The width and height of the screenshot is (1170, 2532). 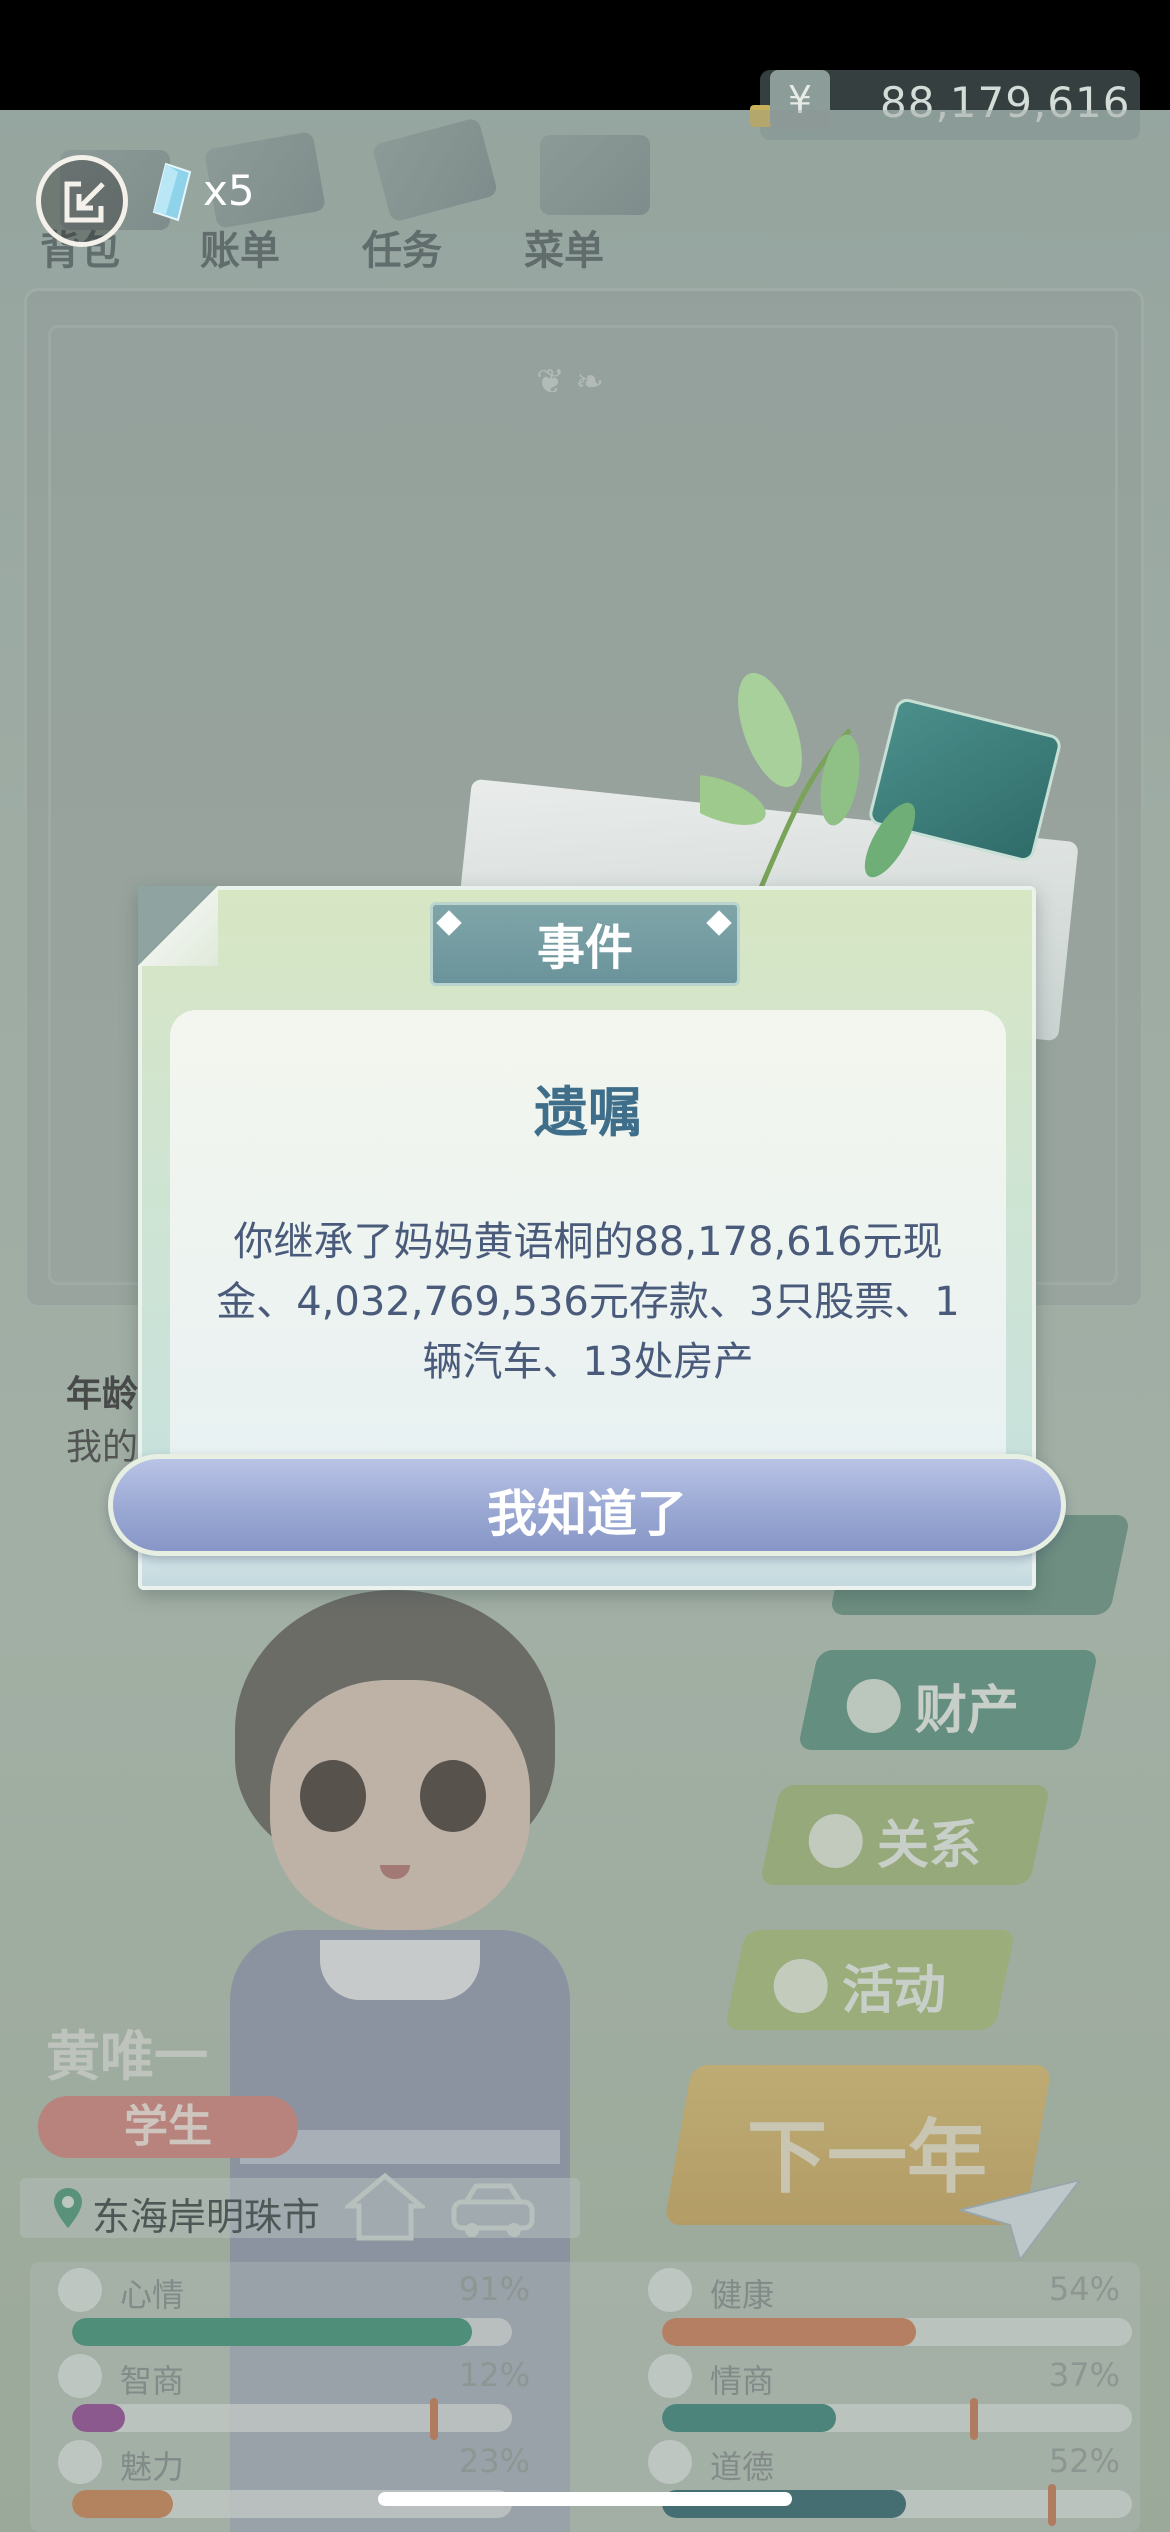 What do you see at coordinates (584, 948) in the screenshot?
I see `dialog-header: 事件` at bounding box center [584, 948].